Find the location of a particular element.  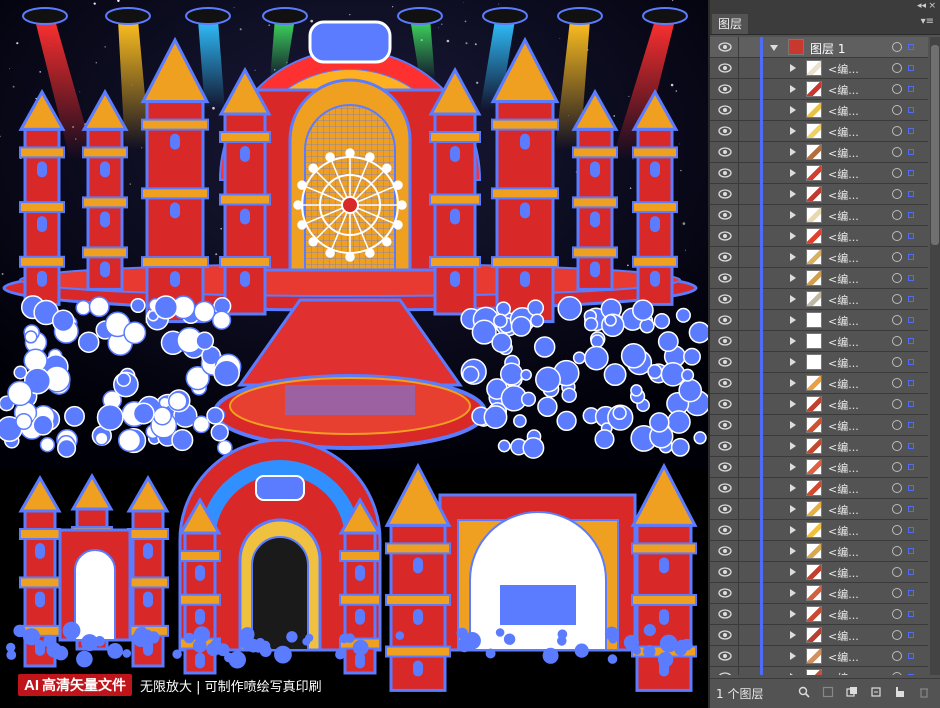

layer-row-top: 图层 1 is located at coordinates (819, 47).